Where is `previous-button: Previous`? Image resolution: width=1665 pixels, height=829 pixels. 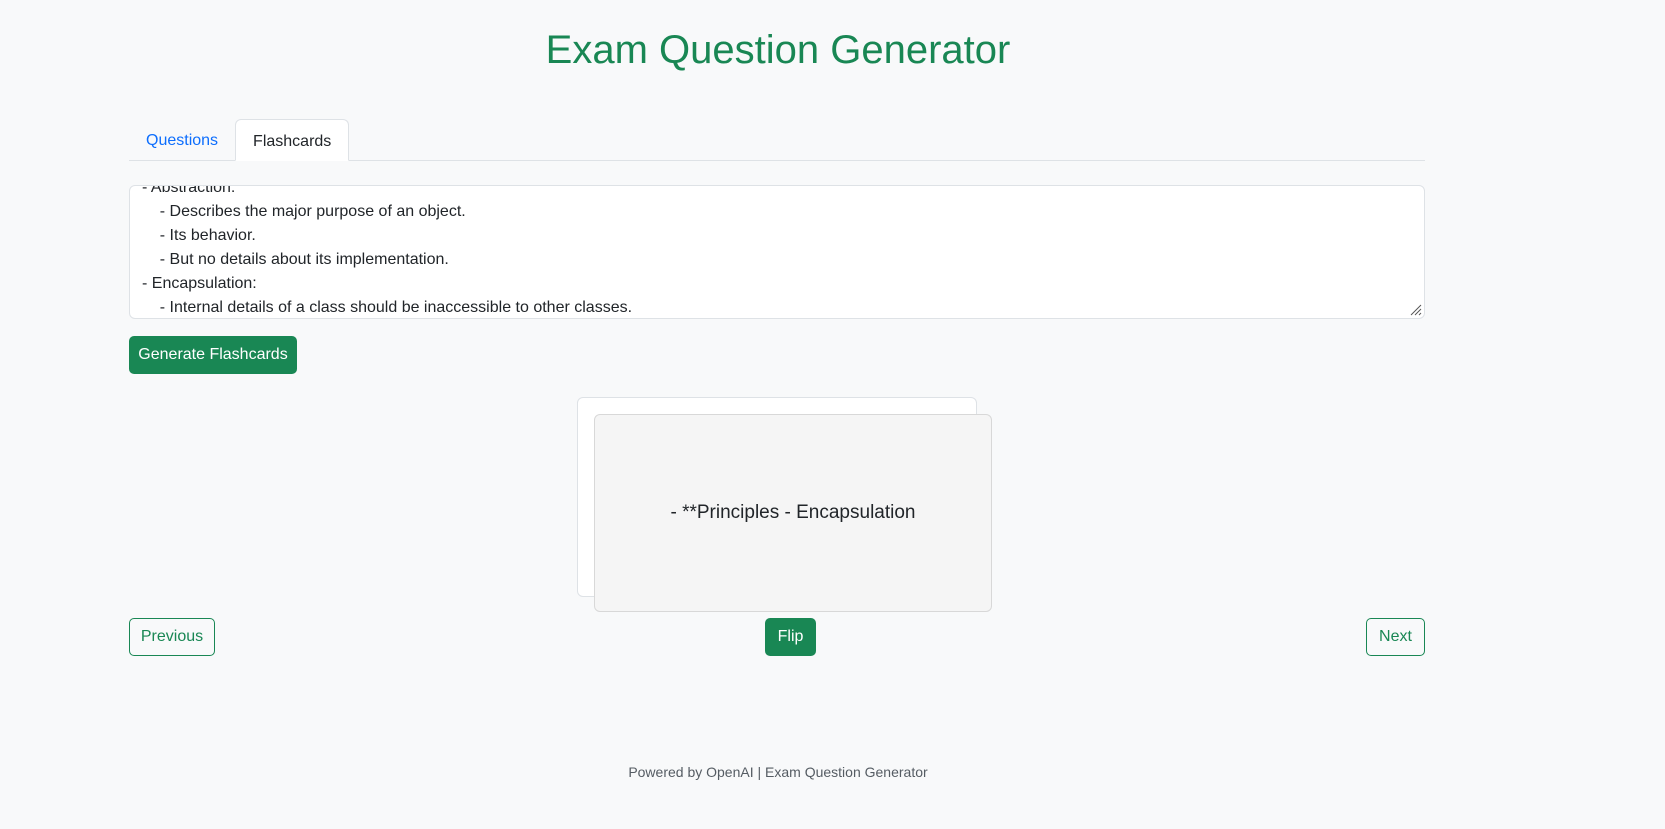 previous-button: Previous is located at coordinates (172, 637).